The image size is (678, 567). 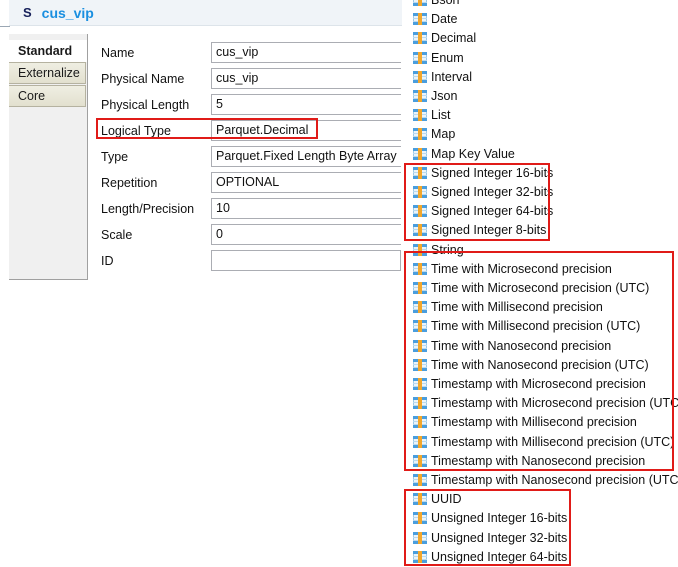 What do you see at coordinates (201, 185) in the screenshot?
I see `form-row-repetition: Repetition OPTIONAL` at bounding box center [201, 185].